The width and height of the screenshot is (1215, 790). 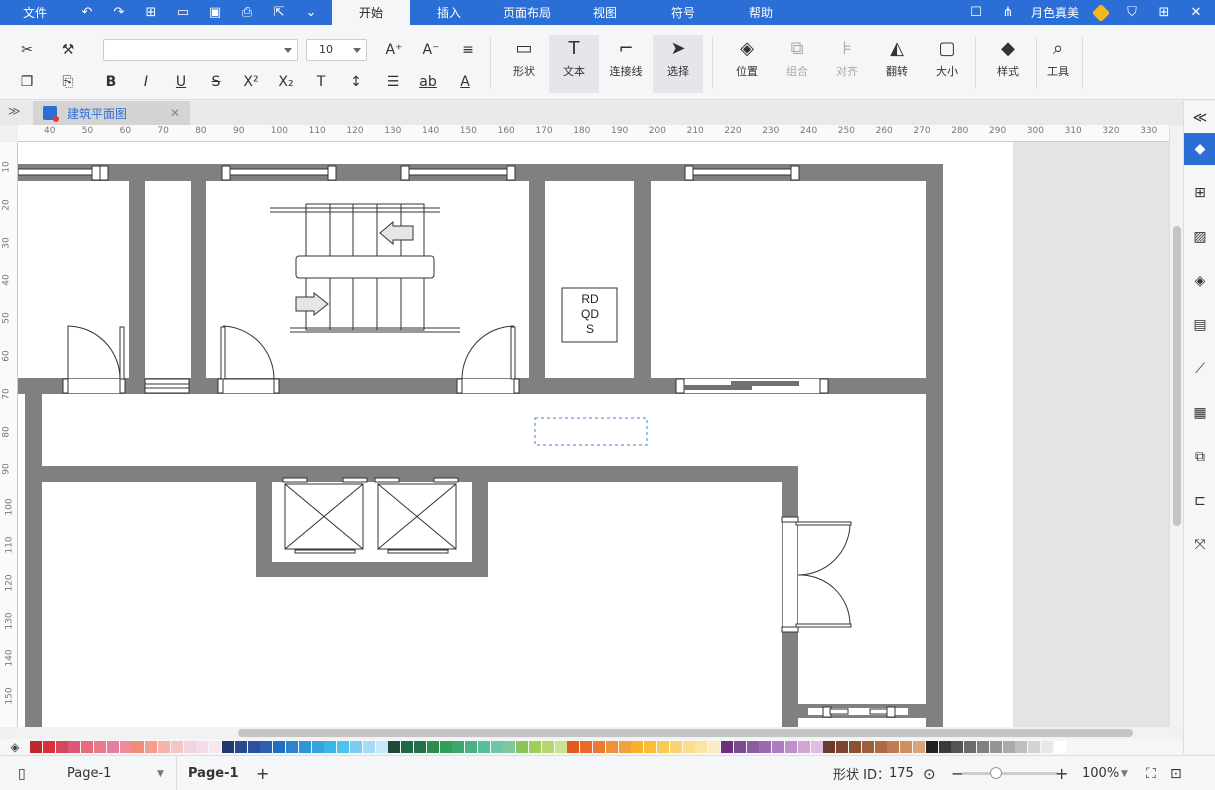 I want to click on position-button: ◈ 位置, so click(x=747, y=64).